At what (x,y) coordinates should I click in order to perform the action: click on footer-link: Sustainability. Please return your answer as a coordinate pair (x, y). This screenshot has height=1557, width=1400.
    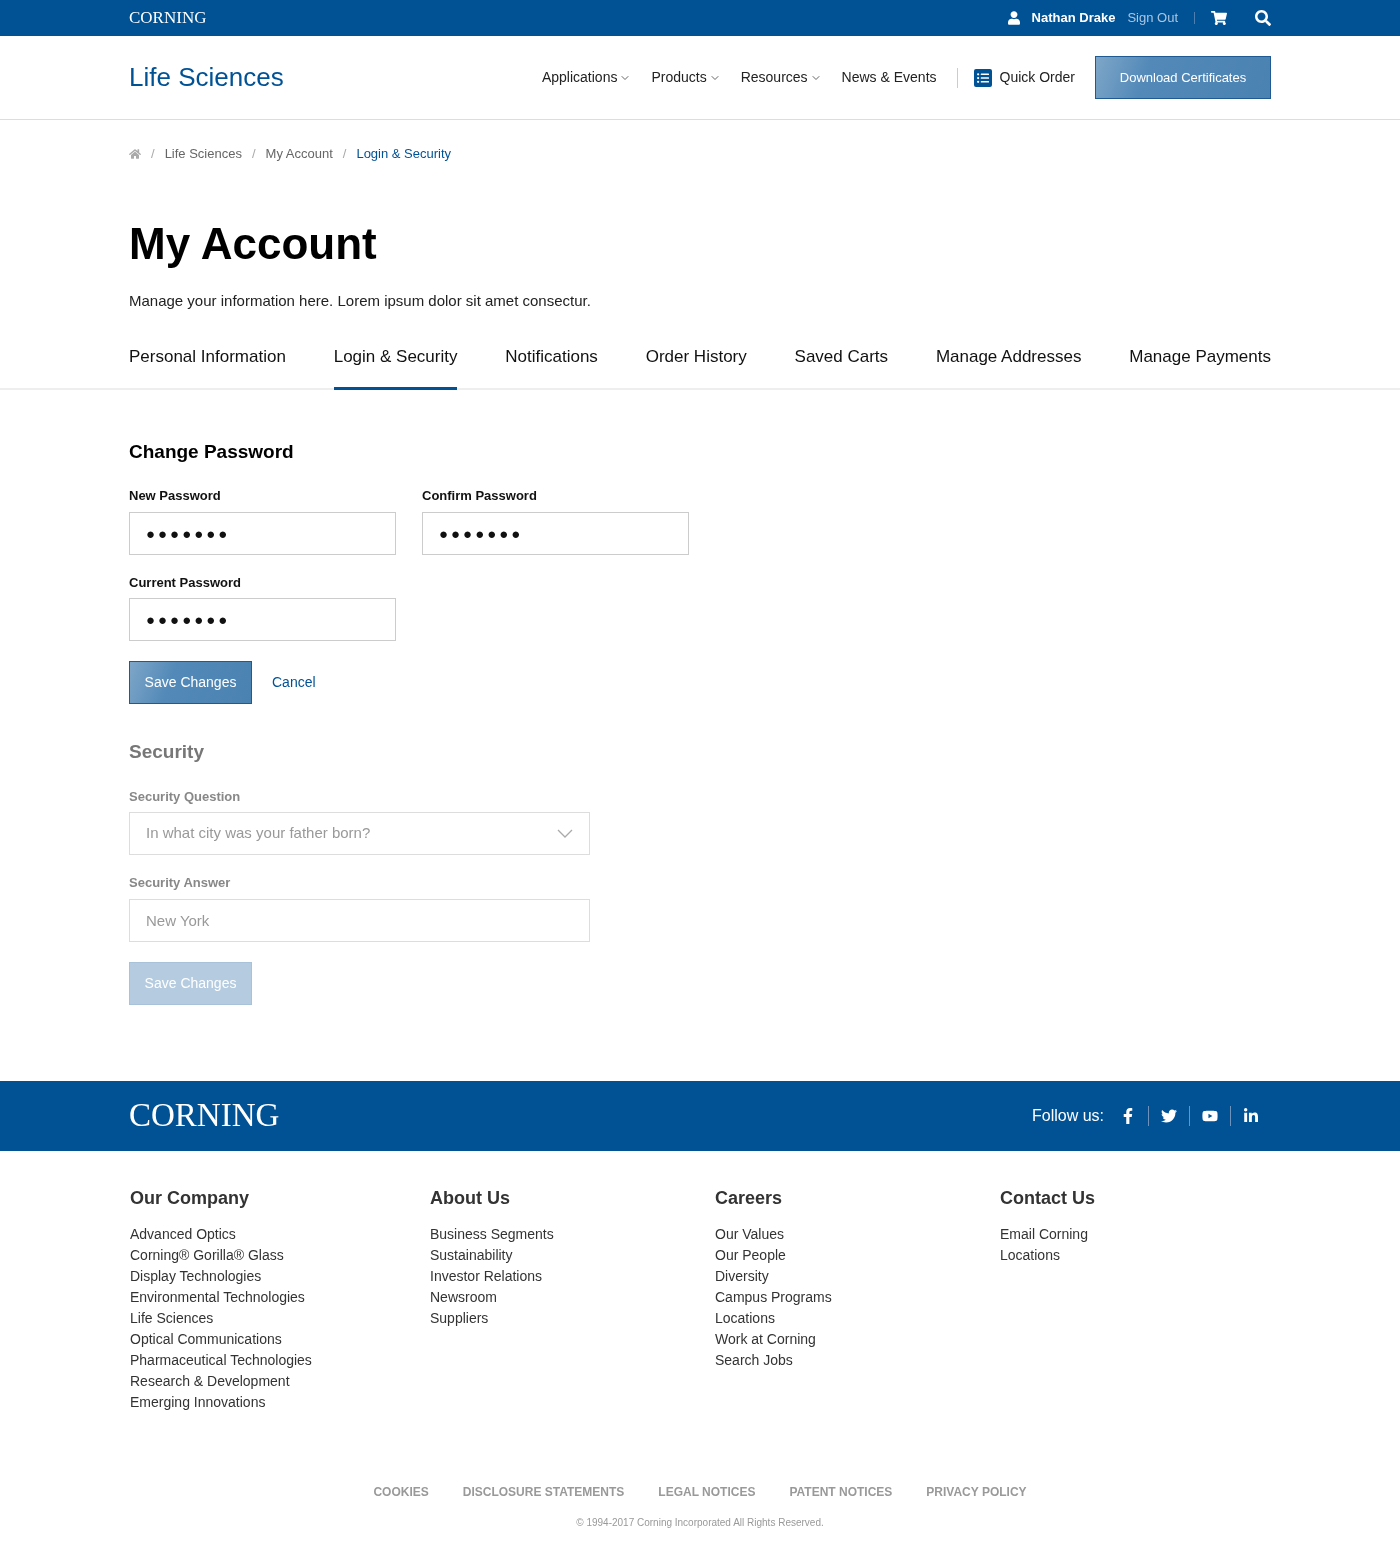
    Looking at the image, I should click on (572, 1255).